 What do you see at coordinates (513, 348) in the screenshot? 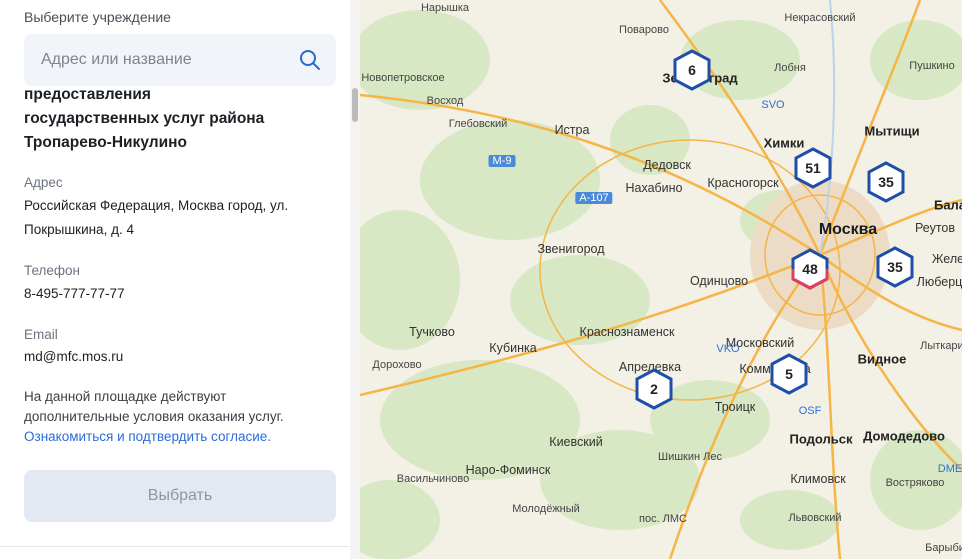
I see `map-place-label: Кубинка` at bounding box center [513, 348].